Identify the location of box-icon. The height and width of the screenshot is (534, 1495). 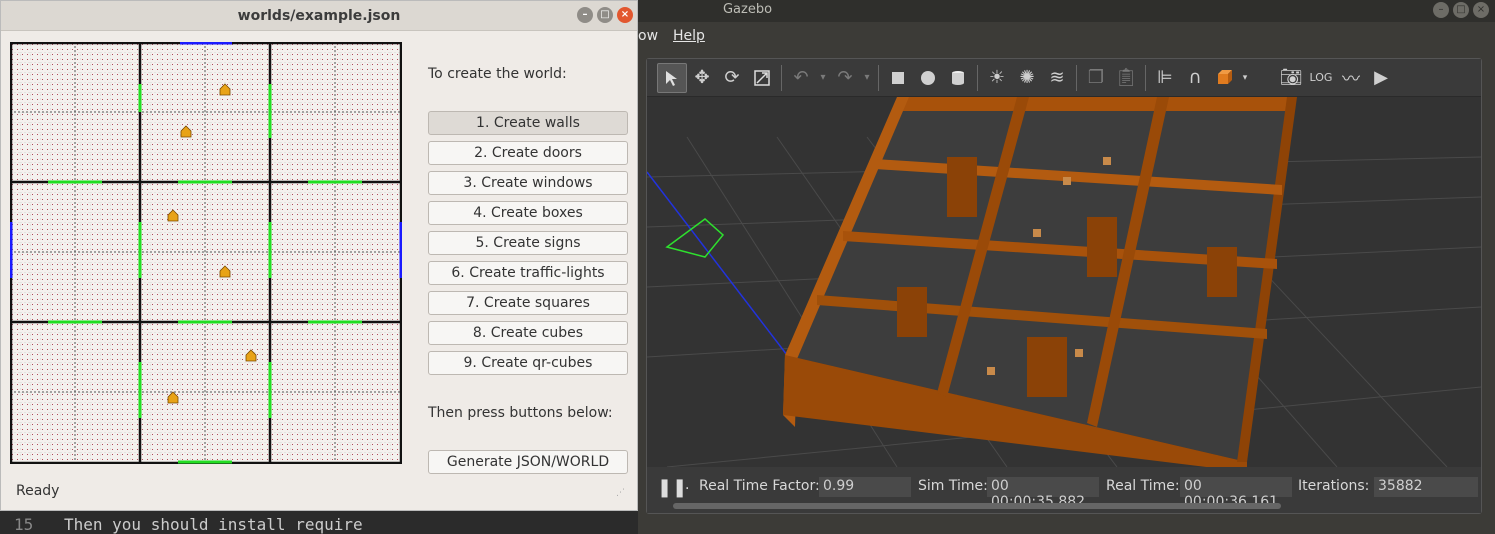
(898, 78).